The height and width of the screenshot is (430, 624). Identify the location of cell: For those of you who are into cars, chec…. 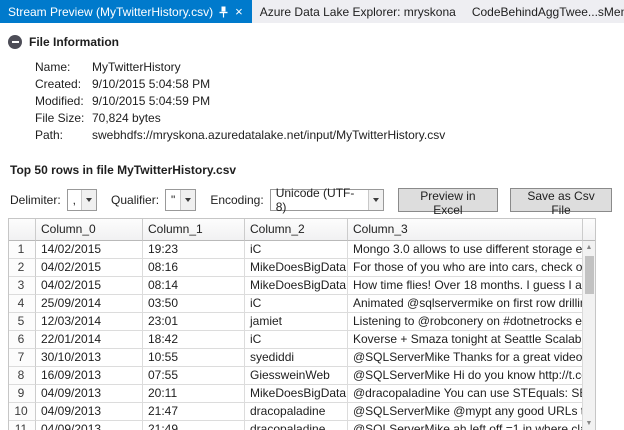
(465, 268).